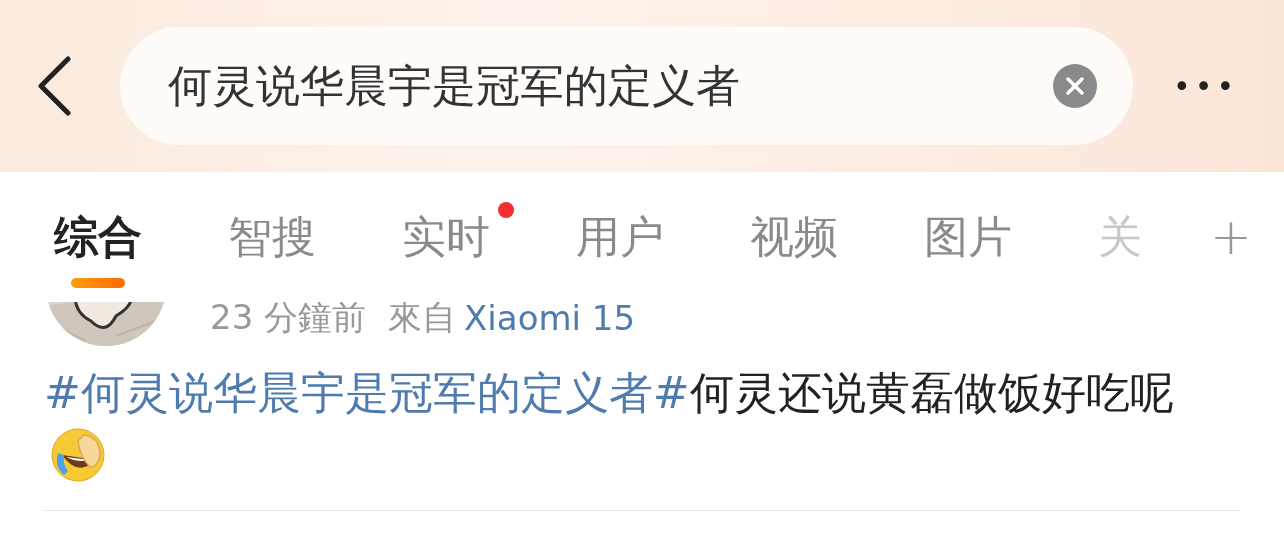 Image resolution: width=1284 pixels, height=553 pixels. I want to click on tab: 实时, so click(446, 237).